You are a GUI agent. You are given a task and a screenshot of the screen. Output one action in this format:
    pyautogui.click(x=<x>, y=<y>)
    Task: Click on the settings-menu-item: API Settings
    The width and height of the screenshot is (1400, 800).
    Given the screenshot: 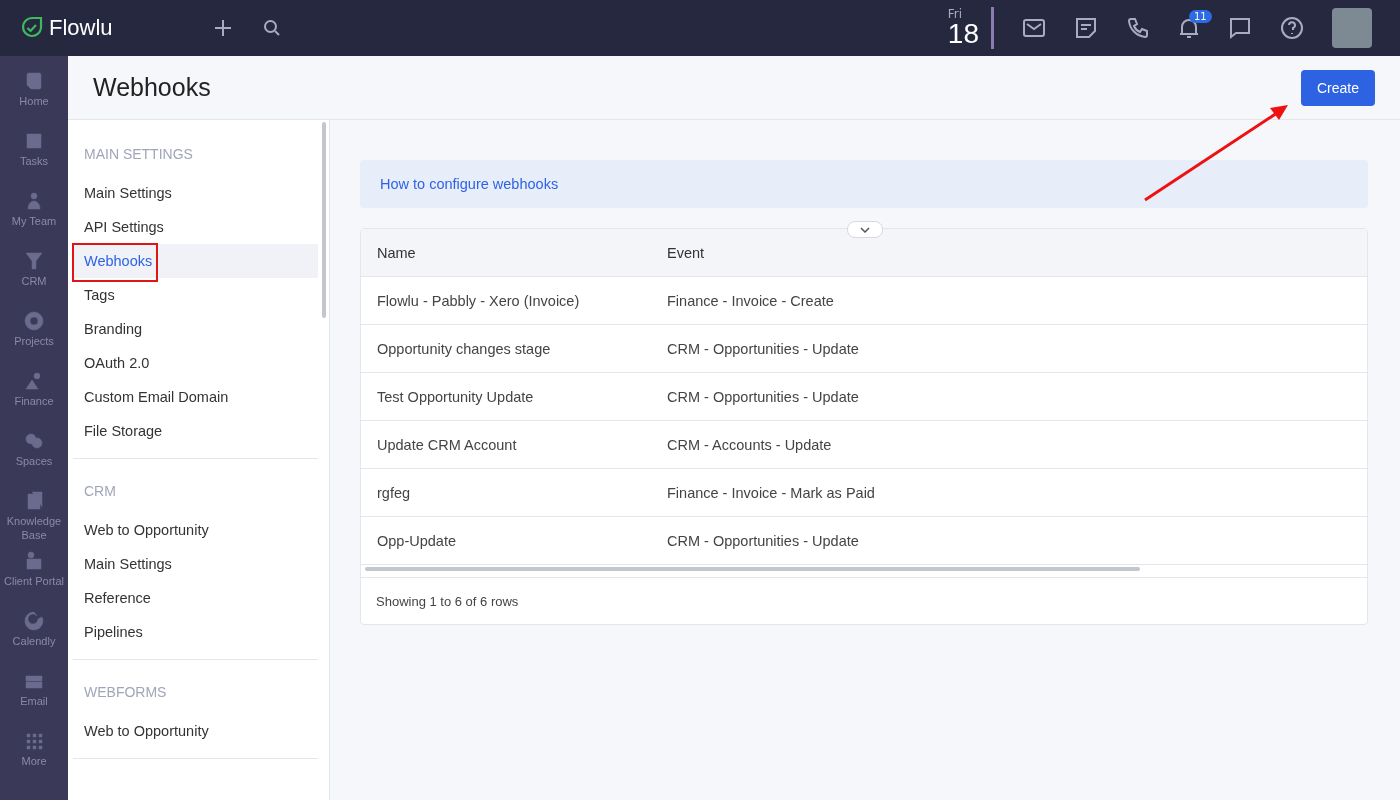 What is the action you would take?
    pyautogui.click(x=195, y=227)
    